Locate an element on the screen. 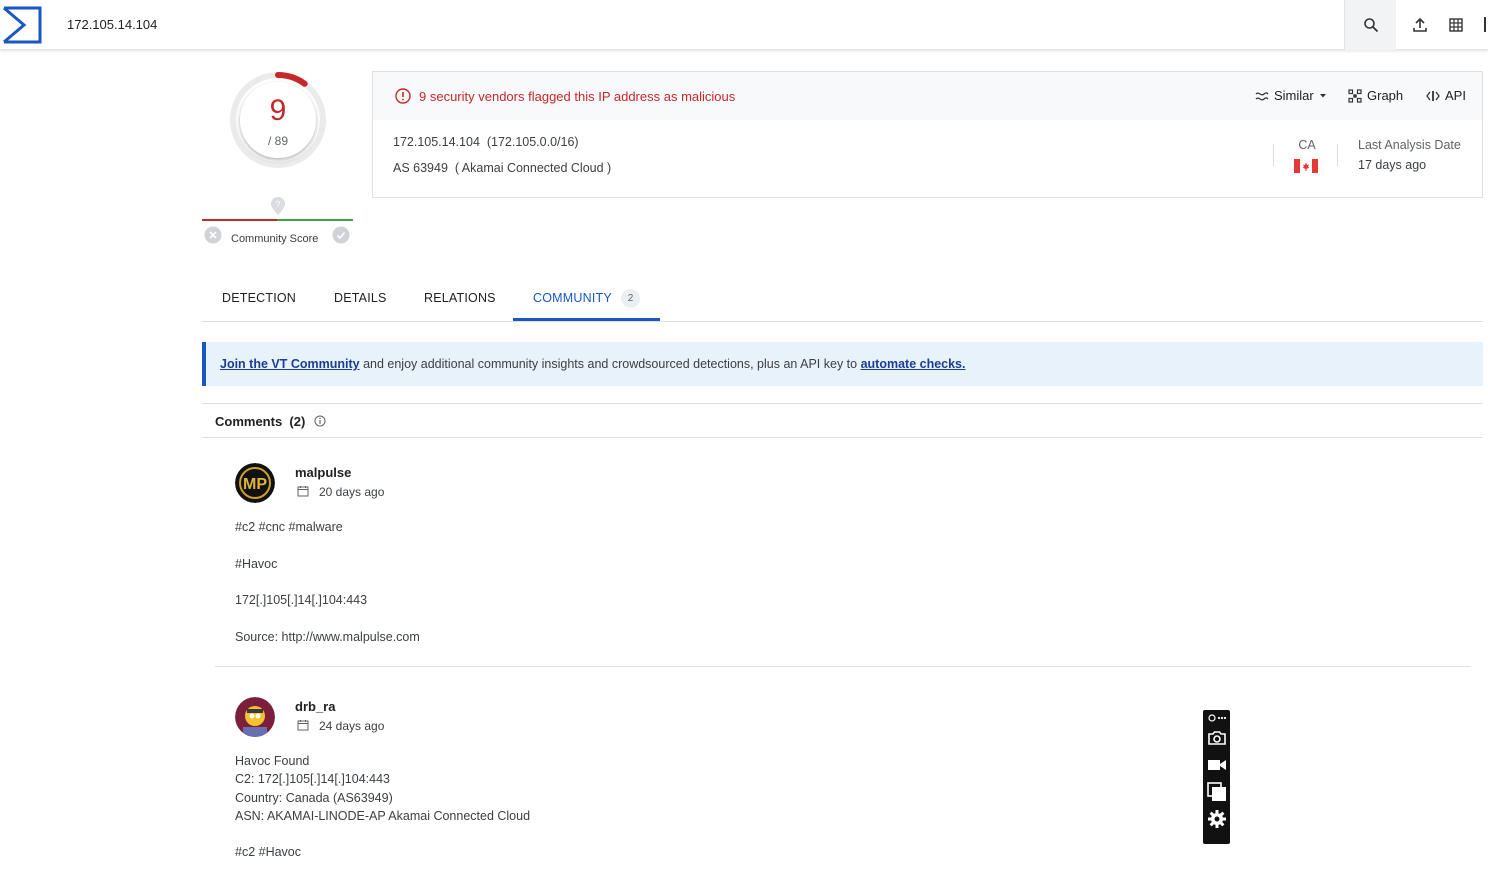  upvote-icon is located at coordinates (341, 235).